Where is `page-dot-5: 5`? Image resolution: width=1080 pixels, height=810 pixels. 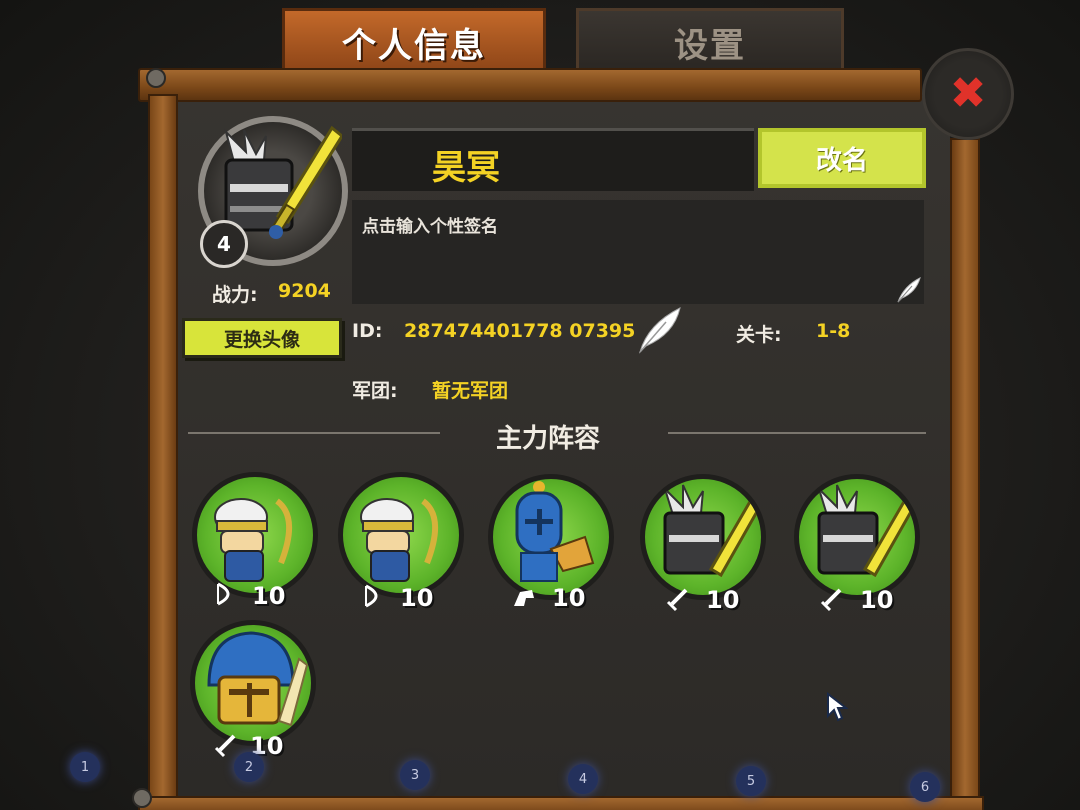
page-dot-5: 5 is located at coordinates (751, 781).